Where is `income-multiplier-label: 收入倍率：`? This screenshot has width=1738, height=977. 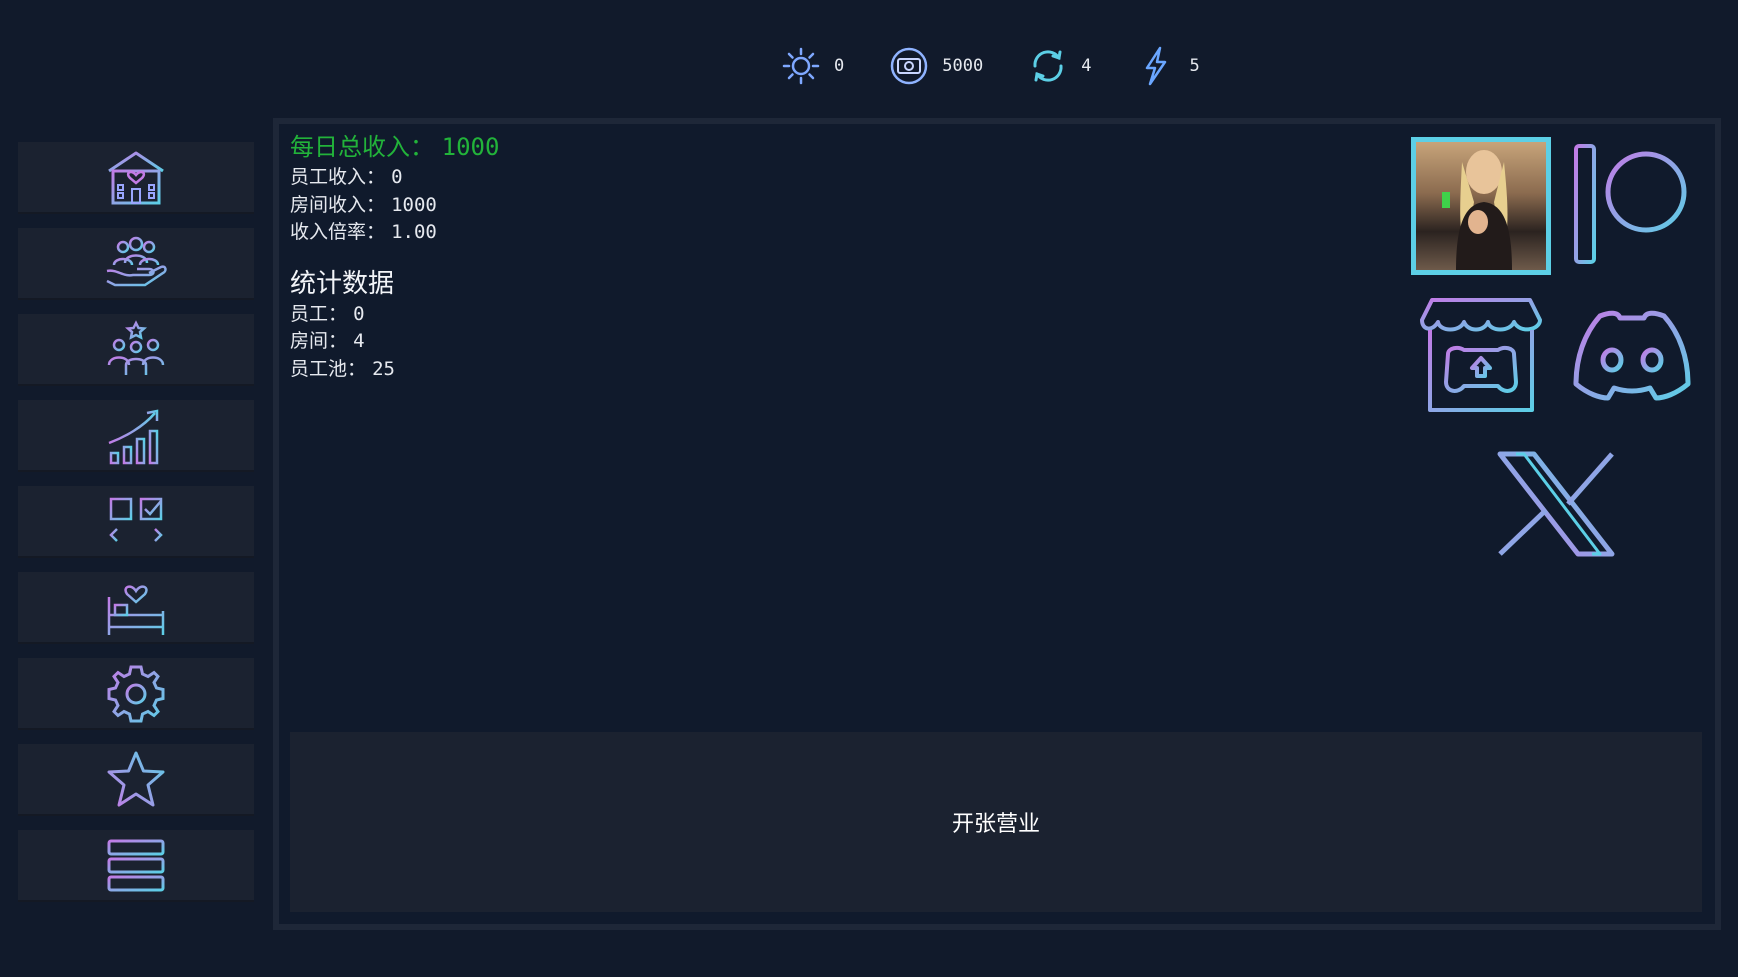 income-multiplier-label: 收入倍率： is located at coordinates (338, 232).